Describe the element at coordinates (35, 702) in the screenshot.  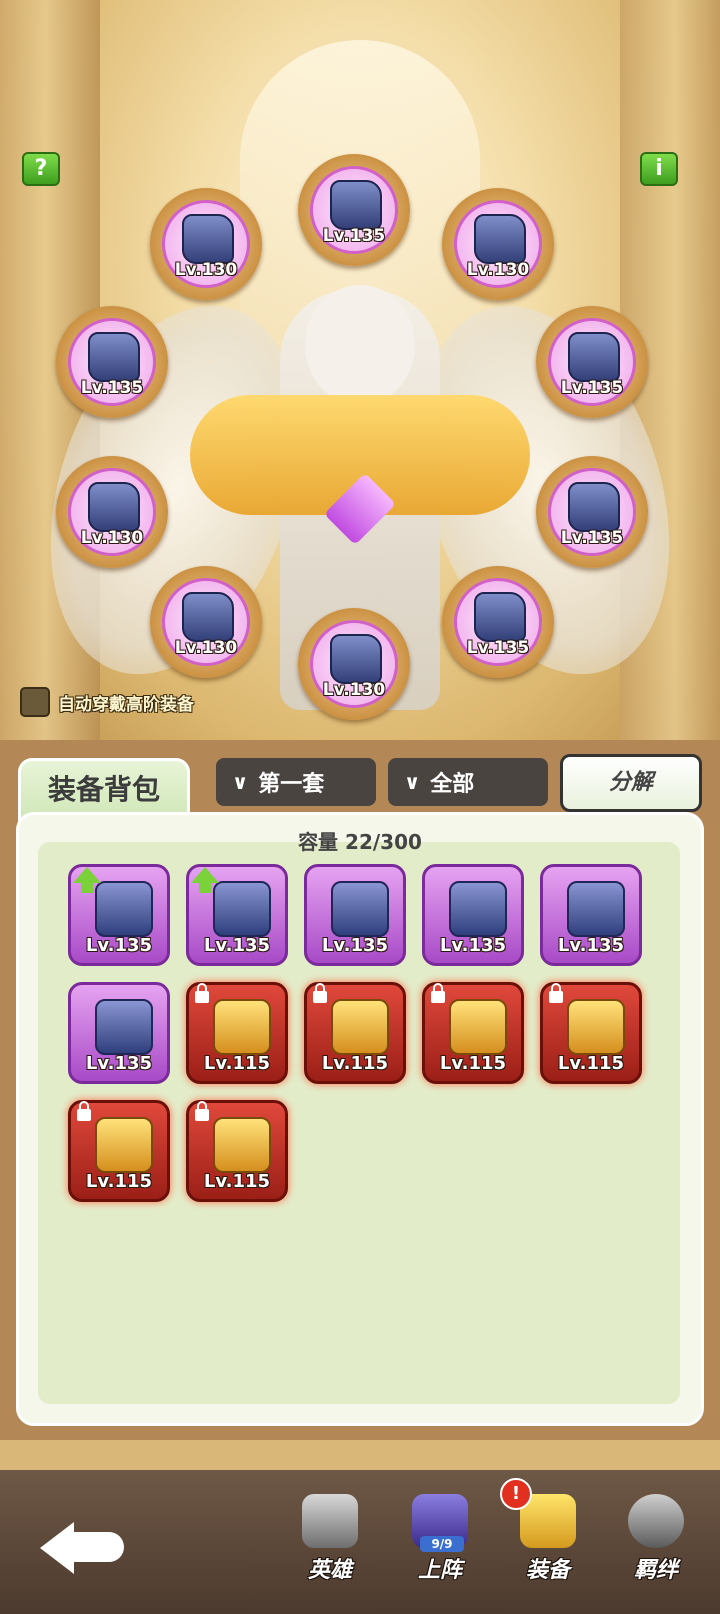
I see `auto-equip-checkbox` at that location.